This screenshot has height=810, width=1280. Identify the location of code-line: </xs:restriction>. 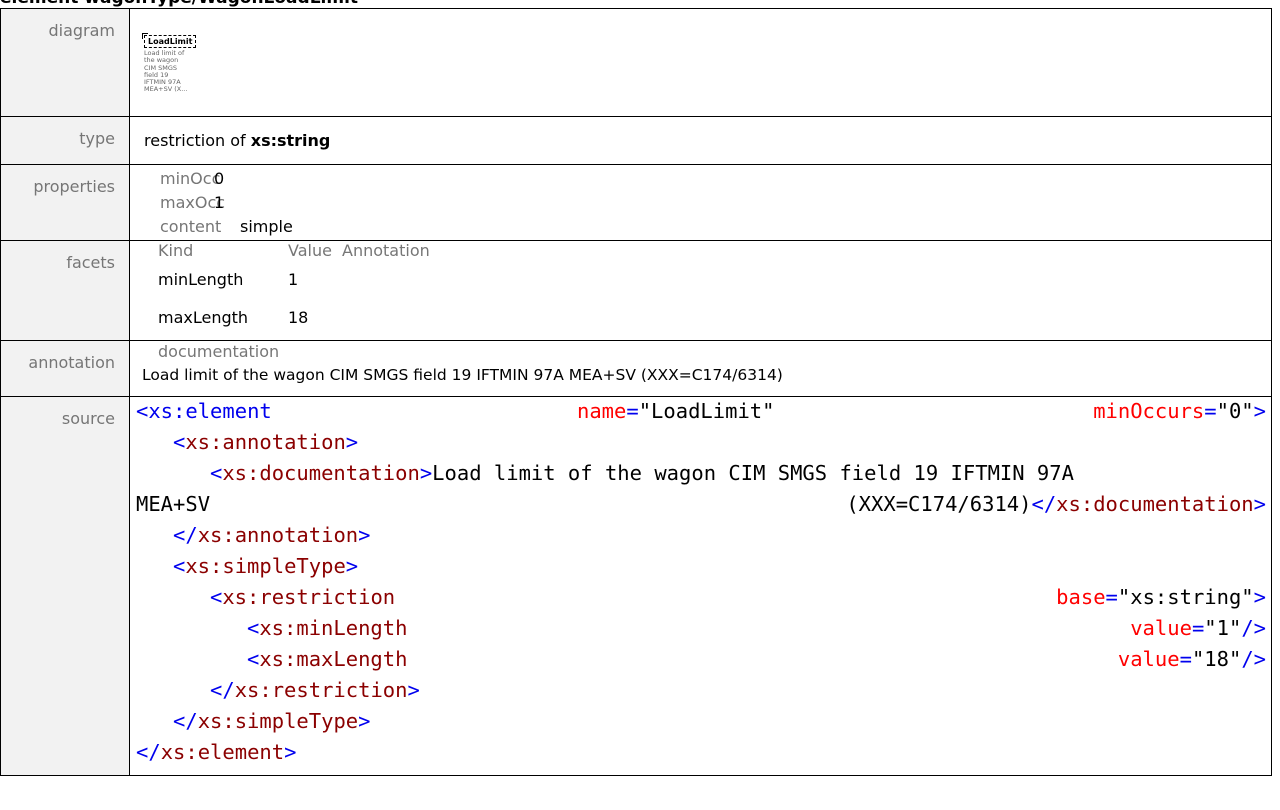
(315, 690).